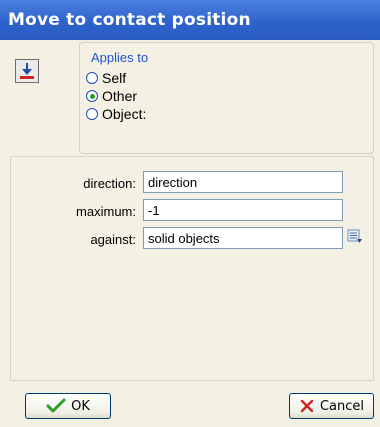  Describe the element at coordinates (120, 57) in the screenshot. I see `applies-to-label: Applies to` at that location.